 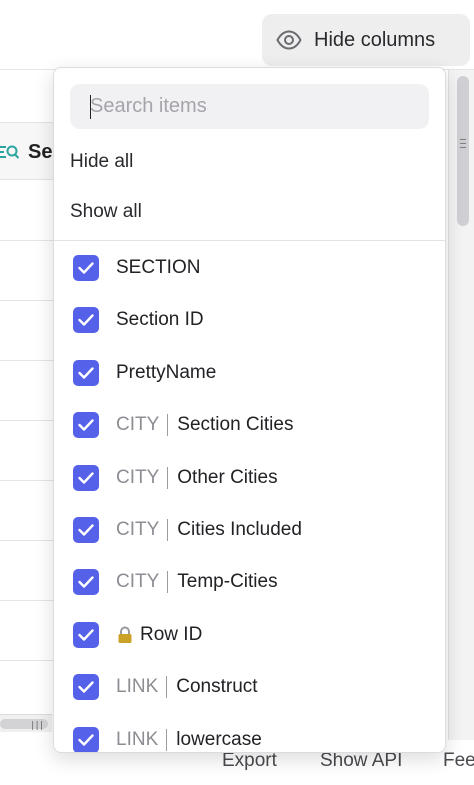 I want to click on text-caret, so click(x=90, y=107).